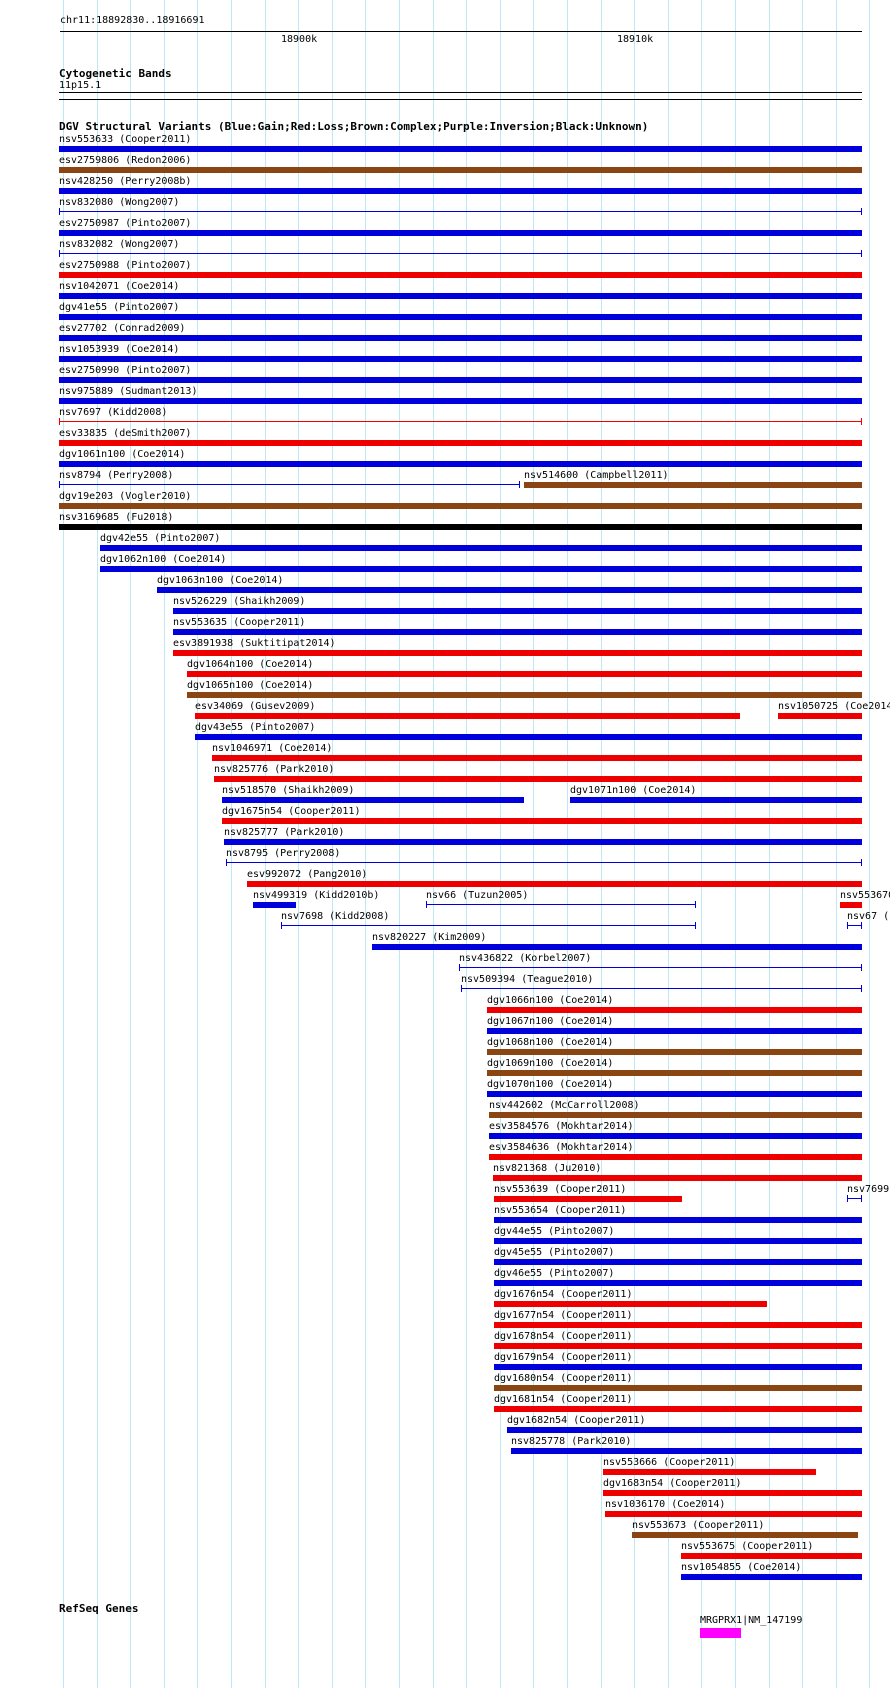 This screenshot has height=1688, width=890. I want to click on variant-label: esv3891938 (Suktitipat2014), so click(254, 643).